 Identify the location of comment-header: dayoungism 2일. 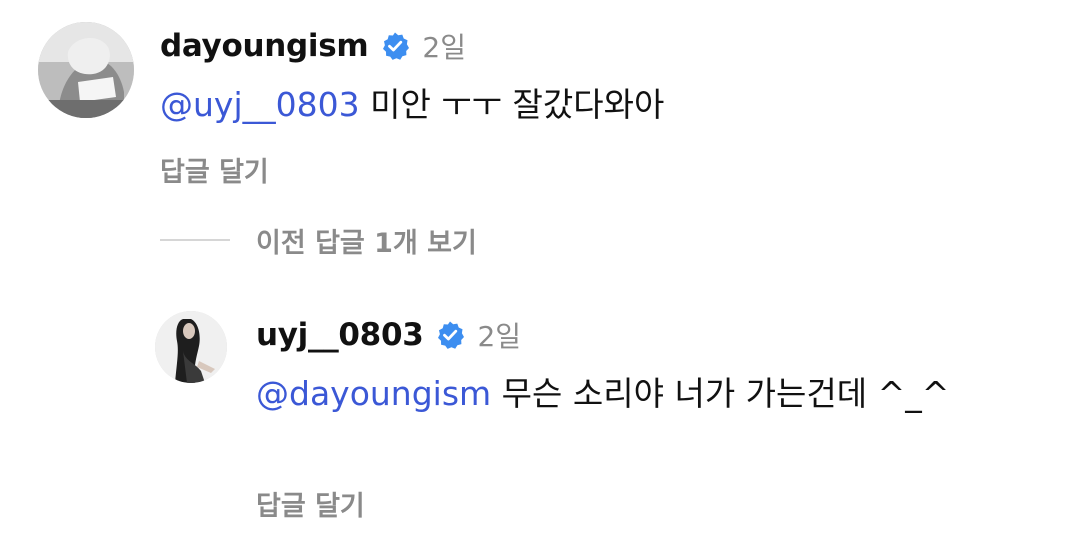
(313, 46).